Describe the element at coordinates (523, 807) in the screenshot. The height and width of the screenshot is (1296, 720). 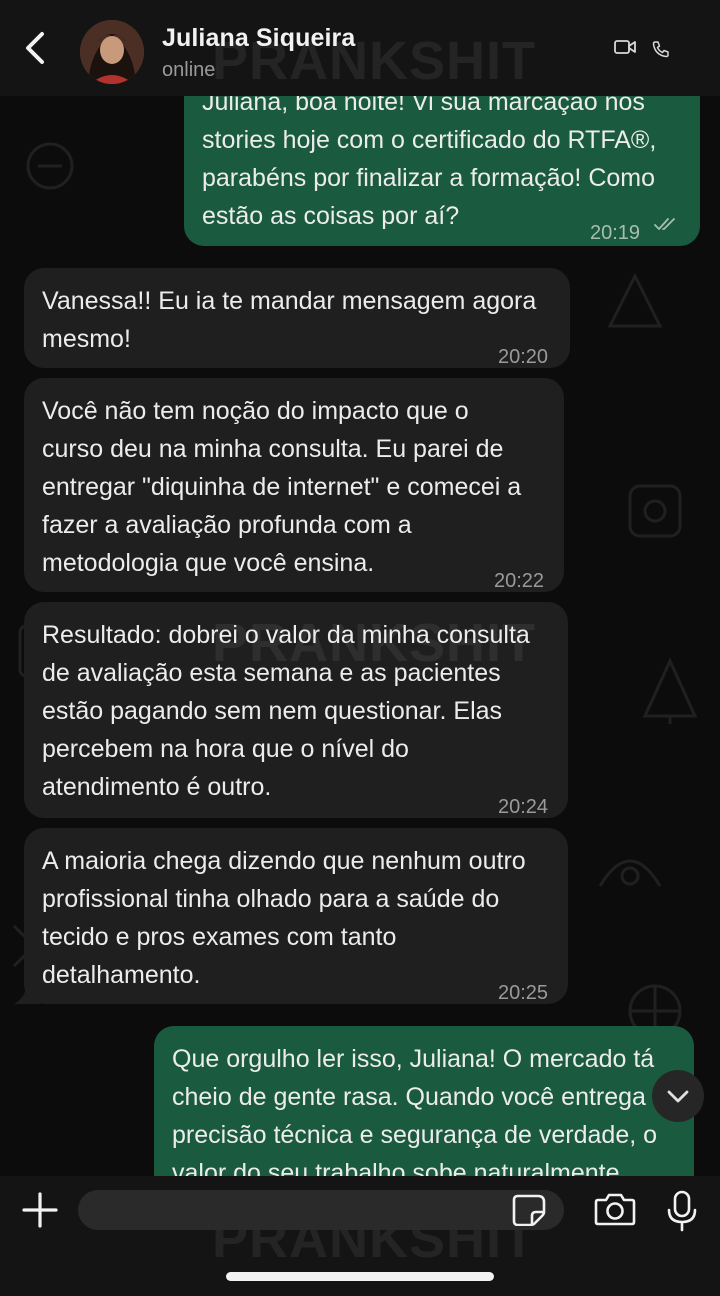
I see `message-time: 20:24` at that location.